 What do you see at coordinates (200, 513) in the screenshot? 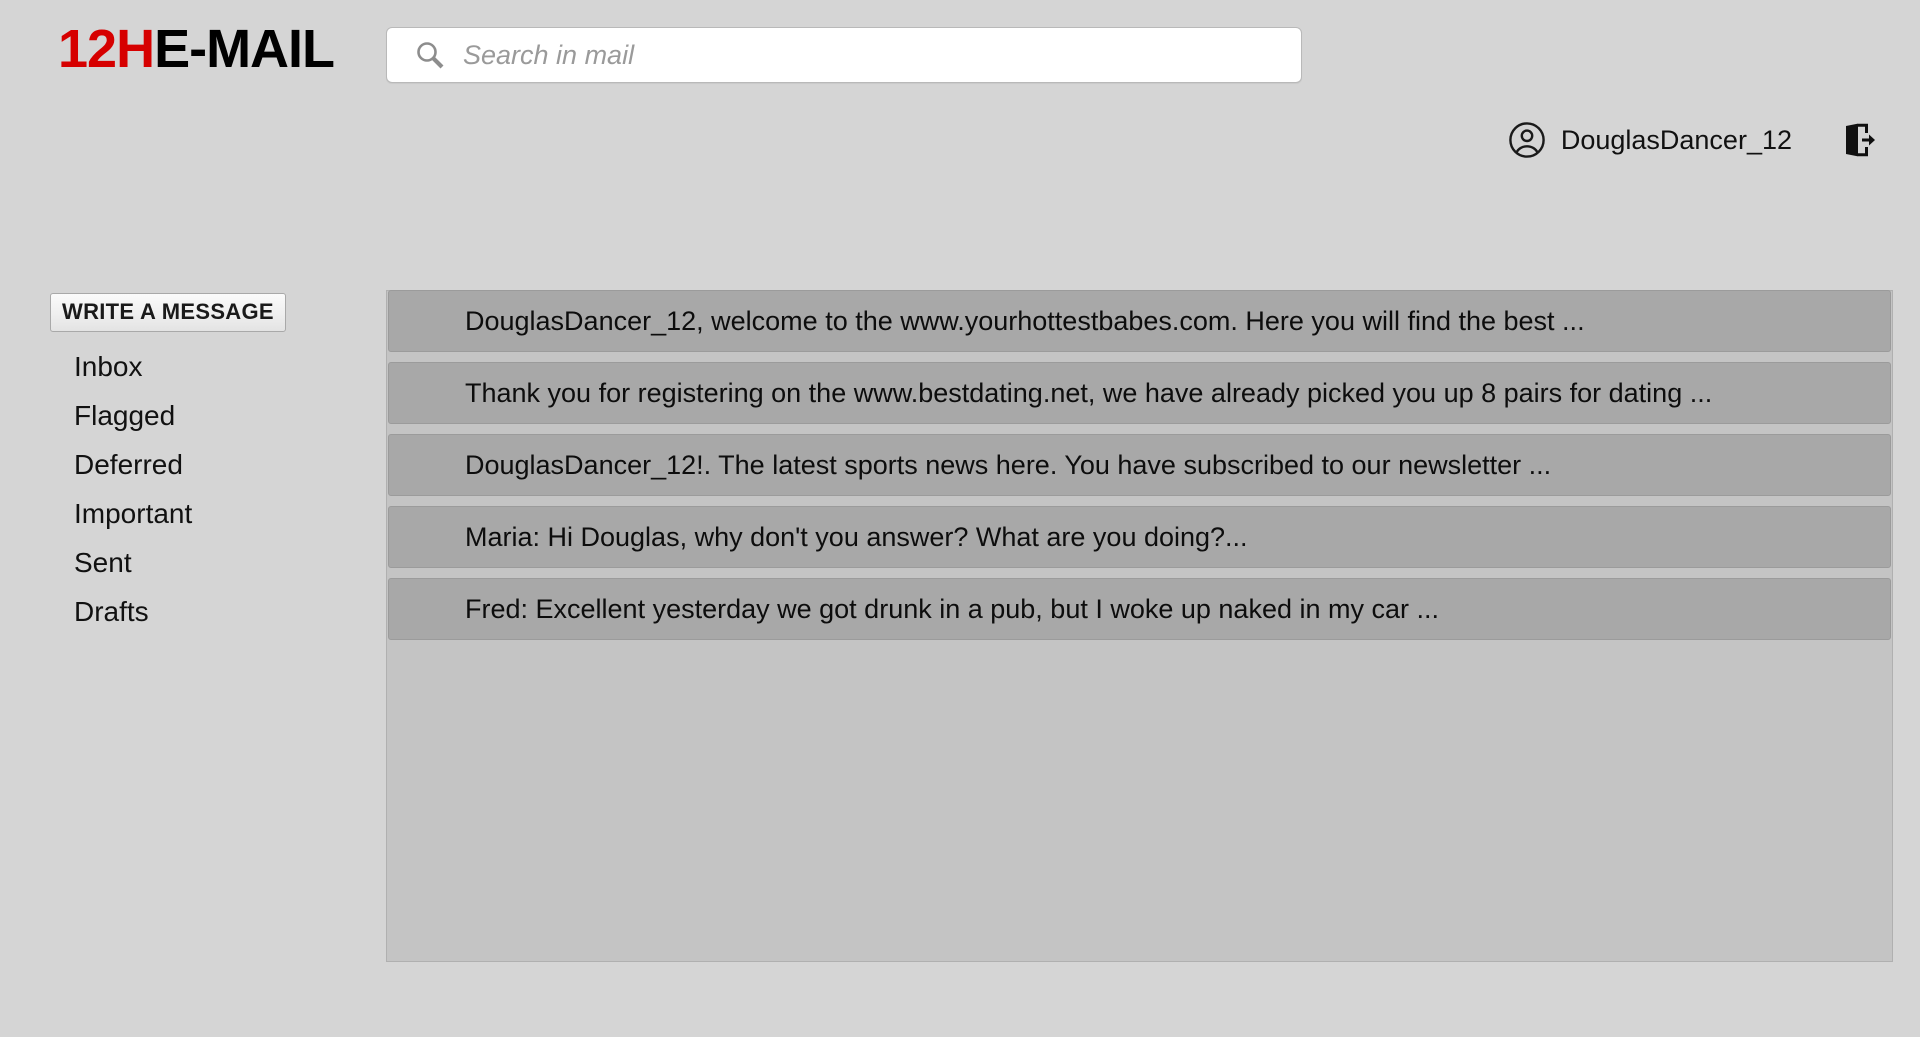
I see `sidebar-item-important: Important` at bounding box center [200, 513].